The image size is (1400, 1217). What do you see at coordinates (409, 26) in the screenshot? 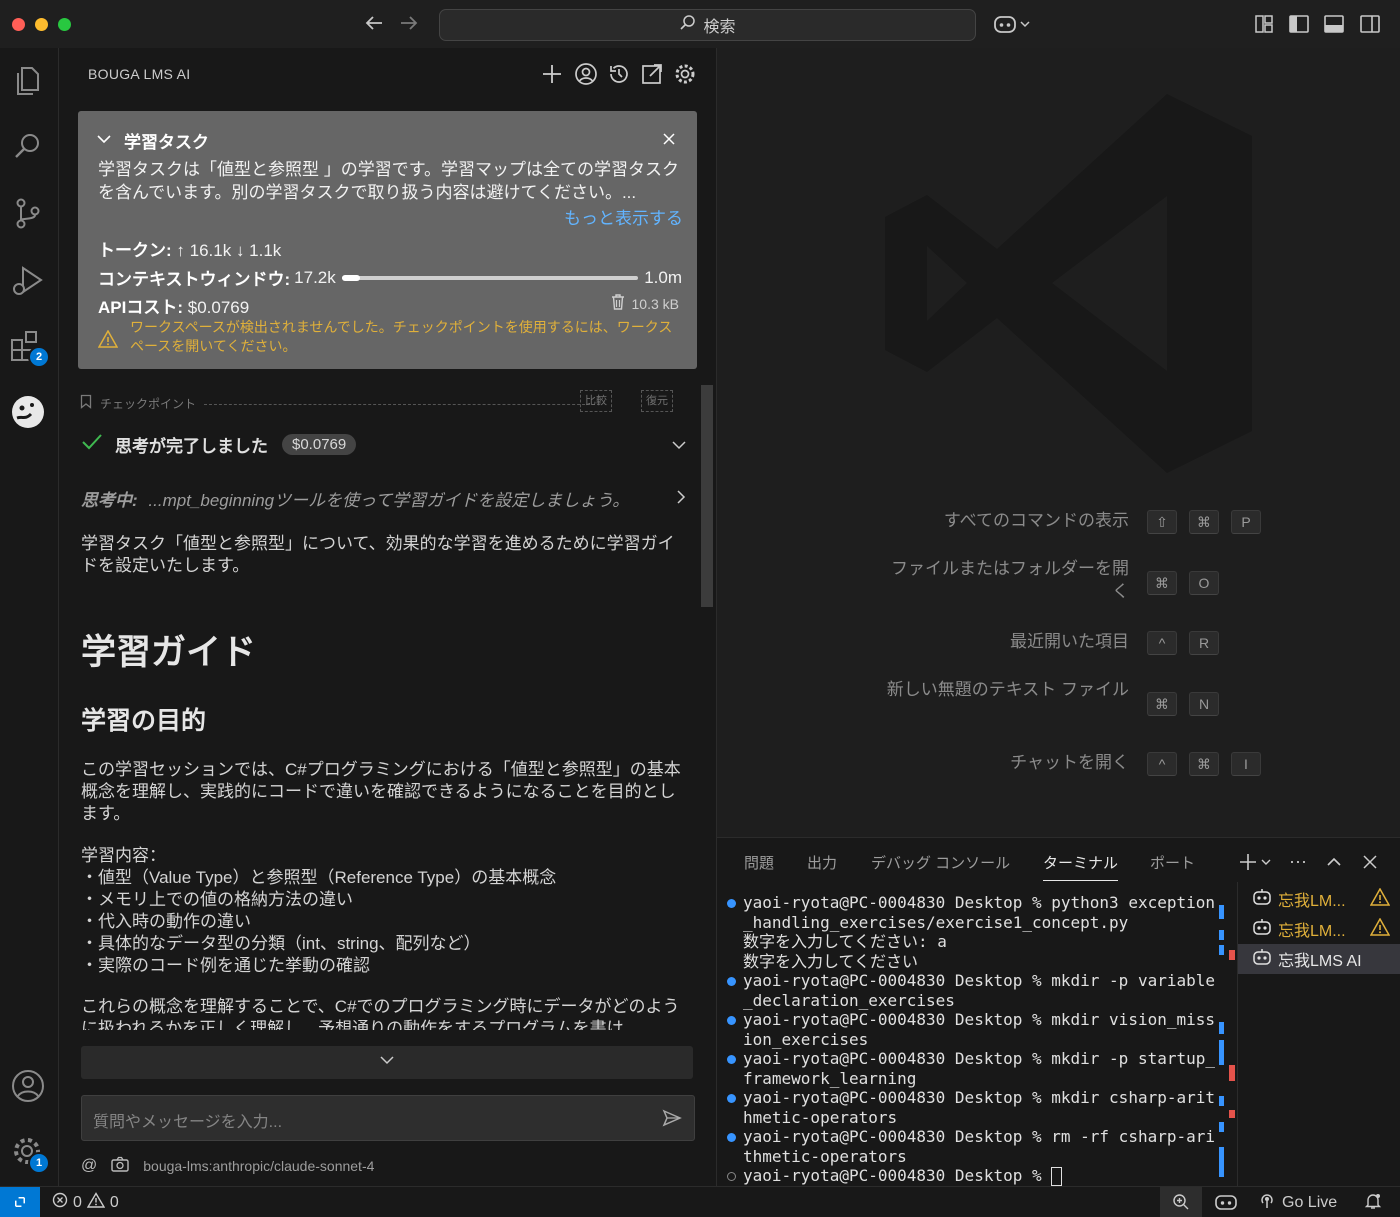
I see `forward-arrow-icon` at bounding box center [409, 26].